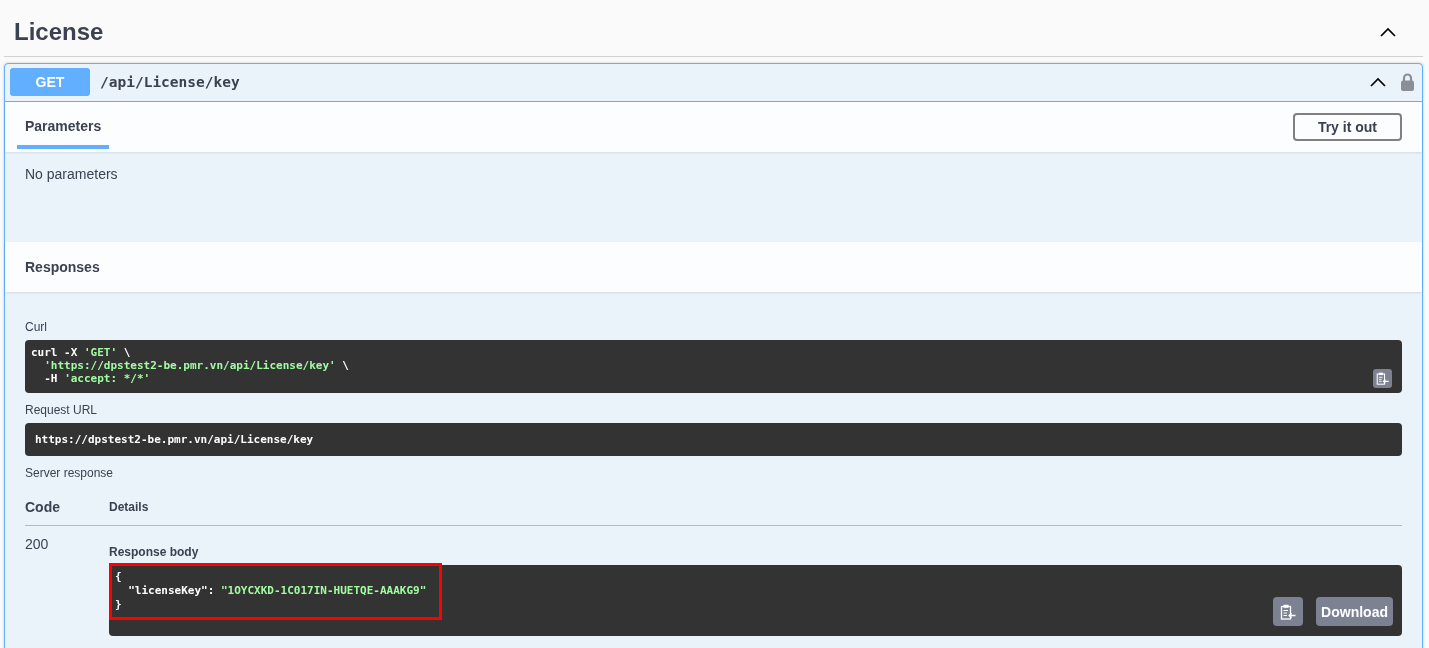  Describe the element at coordinates (154, 552) in the screenshot. I see `response-body-label: Response body` at that location.